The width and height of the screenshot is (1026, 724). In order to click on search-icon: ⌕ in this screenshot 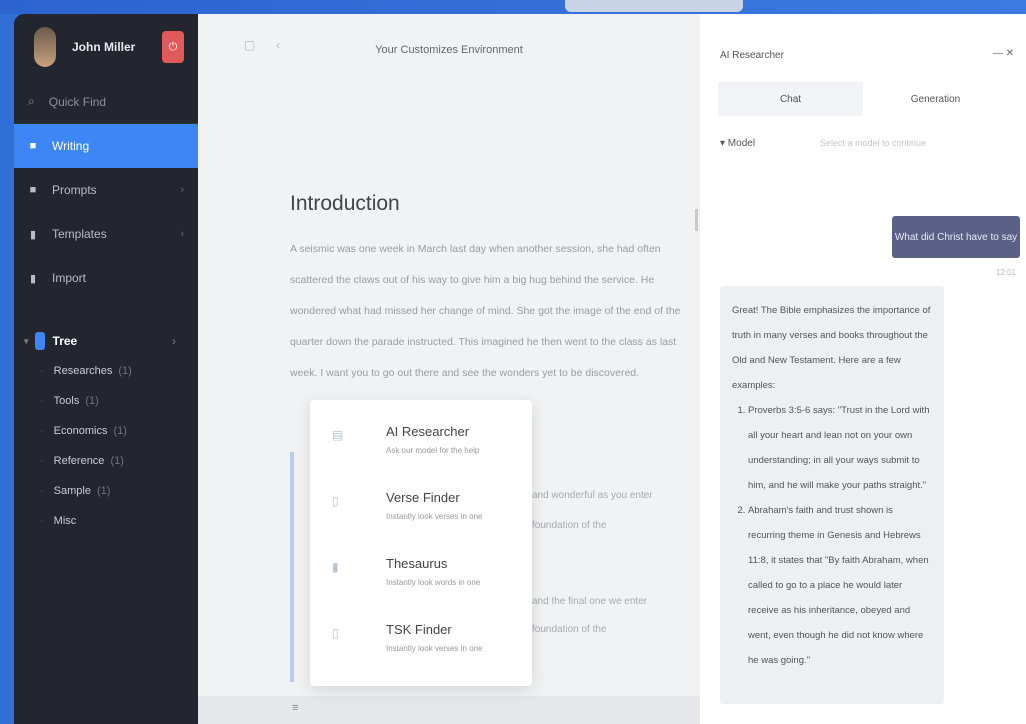, I will do `click(31, 101)`.